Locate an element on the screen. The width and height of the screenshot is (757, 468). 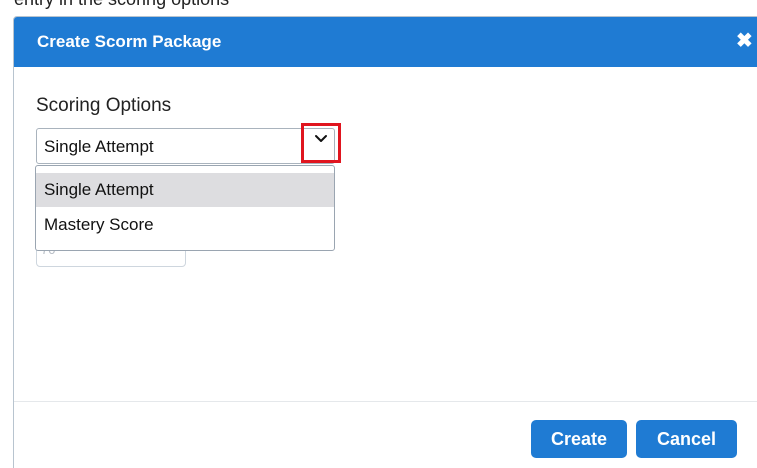
scoring-options-menu: Single Attempt Mastery Score is located at coordinates (185, 208).